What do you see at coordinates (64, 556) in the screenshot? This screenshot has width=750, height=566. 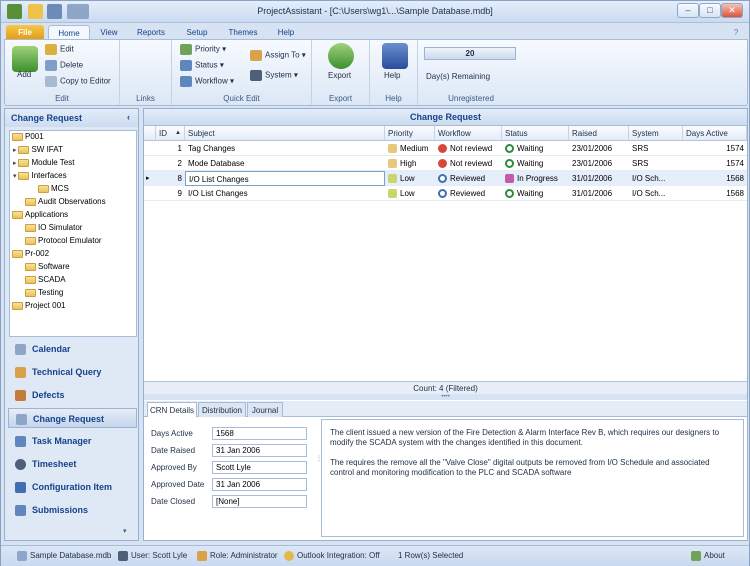 I see `status-database: Sample Database.mdb` at bounding box center [64, 556].